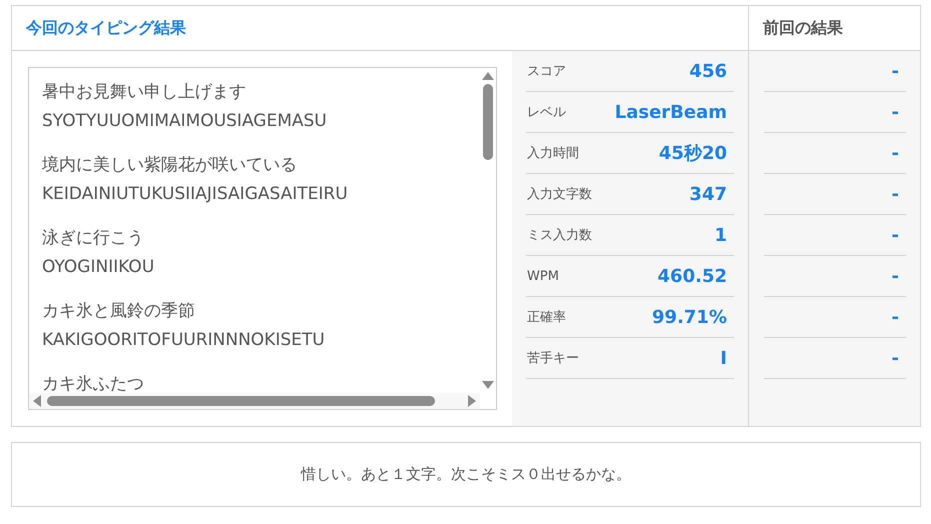  What do you see at coordinates (472, 401) in the screenshot?
I see `scroll-right-icon` at bounding box center [472, 401].